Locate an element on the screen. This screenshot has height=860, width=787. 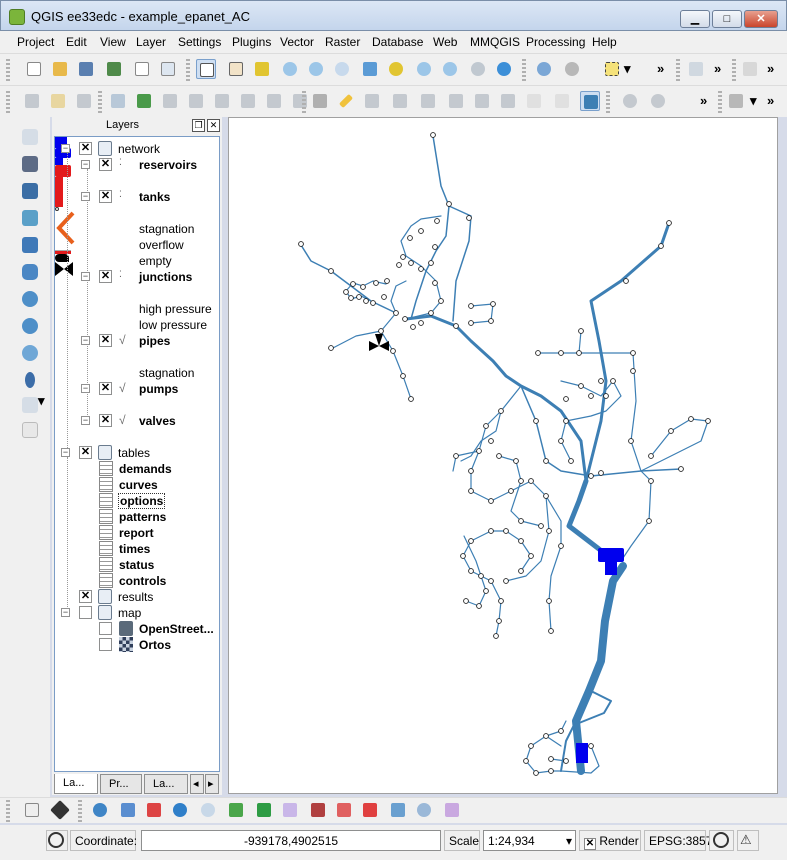
menu-vector: Vector is located at coordinates (297, 42).